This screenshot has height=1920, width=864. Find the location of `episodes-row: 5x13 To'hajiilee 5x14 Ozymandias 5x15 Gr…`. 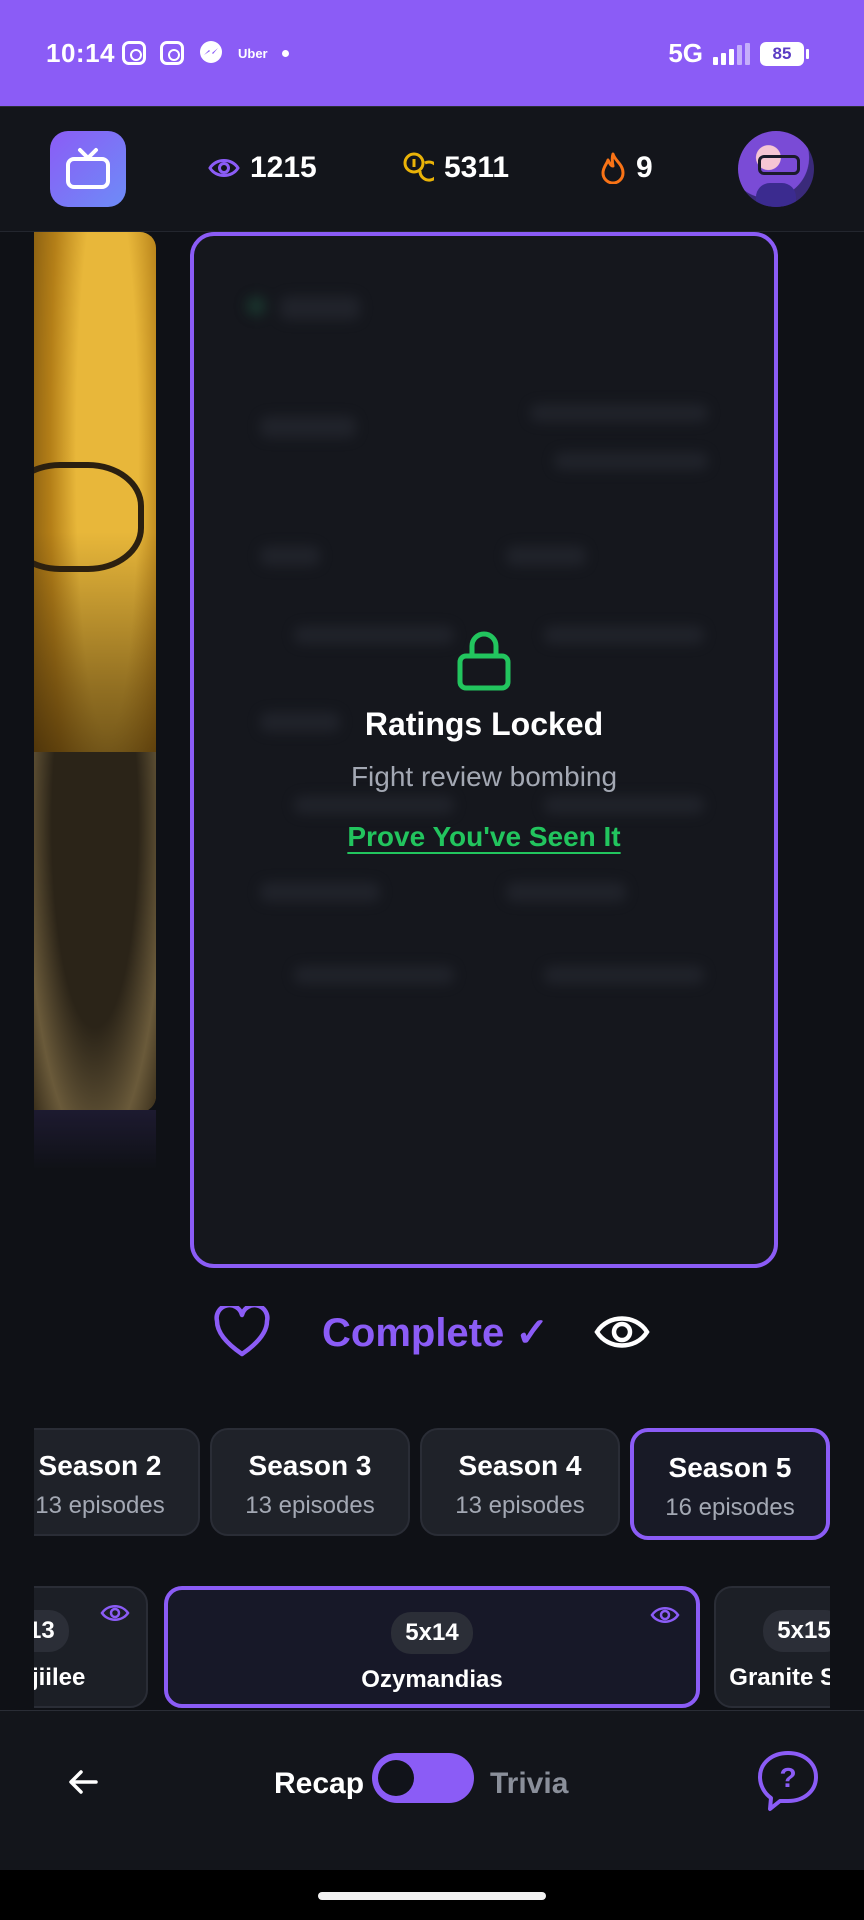

episodes-row: 5x13 To'hajiilee 5x14 Ozymandias 5x15 Gr… is located at coordinates (432, 1648).